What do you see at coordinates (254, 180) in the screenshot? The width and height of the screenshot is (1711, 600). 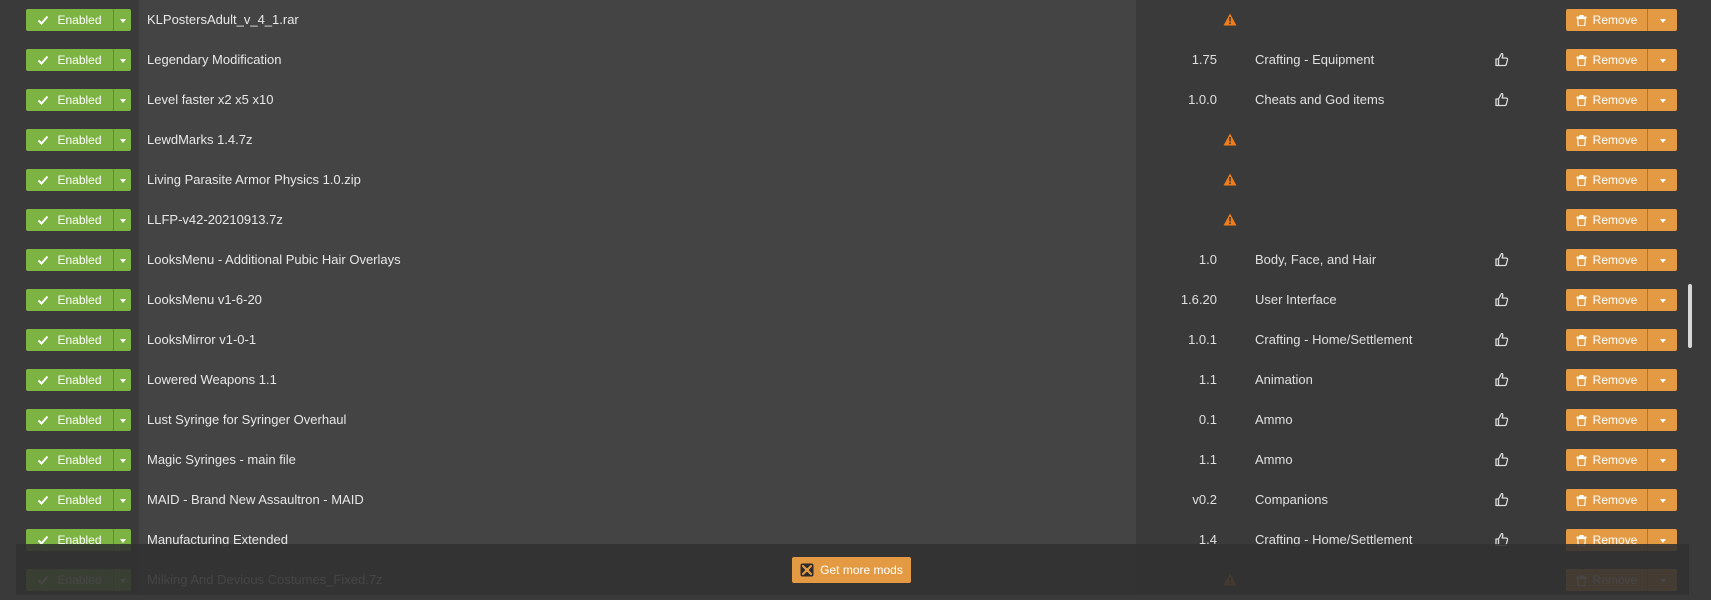 I see `mod-name: Living Parasite Armor Physics 1.0.zip` at bounding box center [254, 180].